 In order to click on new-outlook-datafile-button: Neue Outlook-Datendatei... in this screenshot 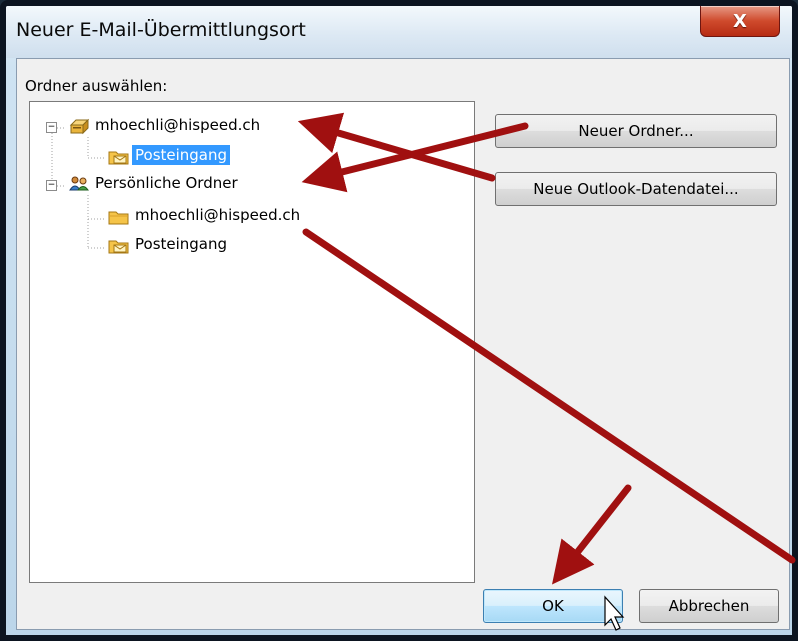, I will do `click(636, 189)`.